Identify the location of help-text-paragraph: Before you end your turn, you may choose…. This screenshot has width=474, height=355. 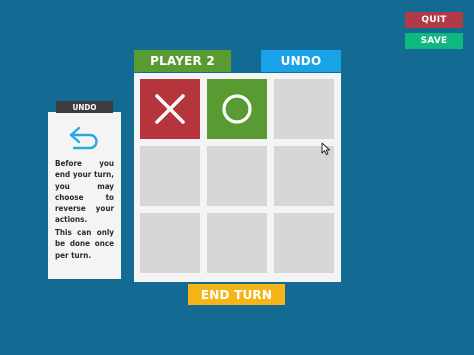
(84, 192).